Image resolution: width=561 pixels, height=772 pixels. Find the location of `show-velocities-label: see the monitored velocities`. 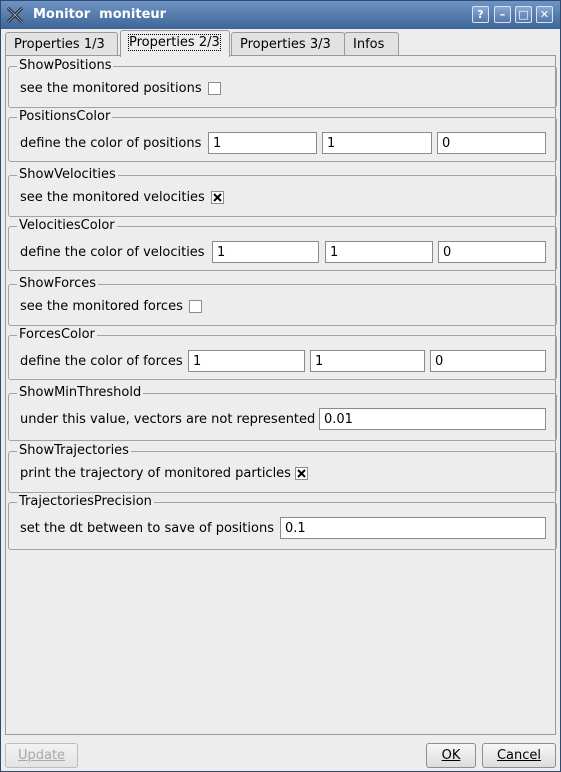

show-velocities-label: see the monitored velocities is located at coordinates (112, 197).